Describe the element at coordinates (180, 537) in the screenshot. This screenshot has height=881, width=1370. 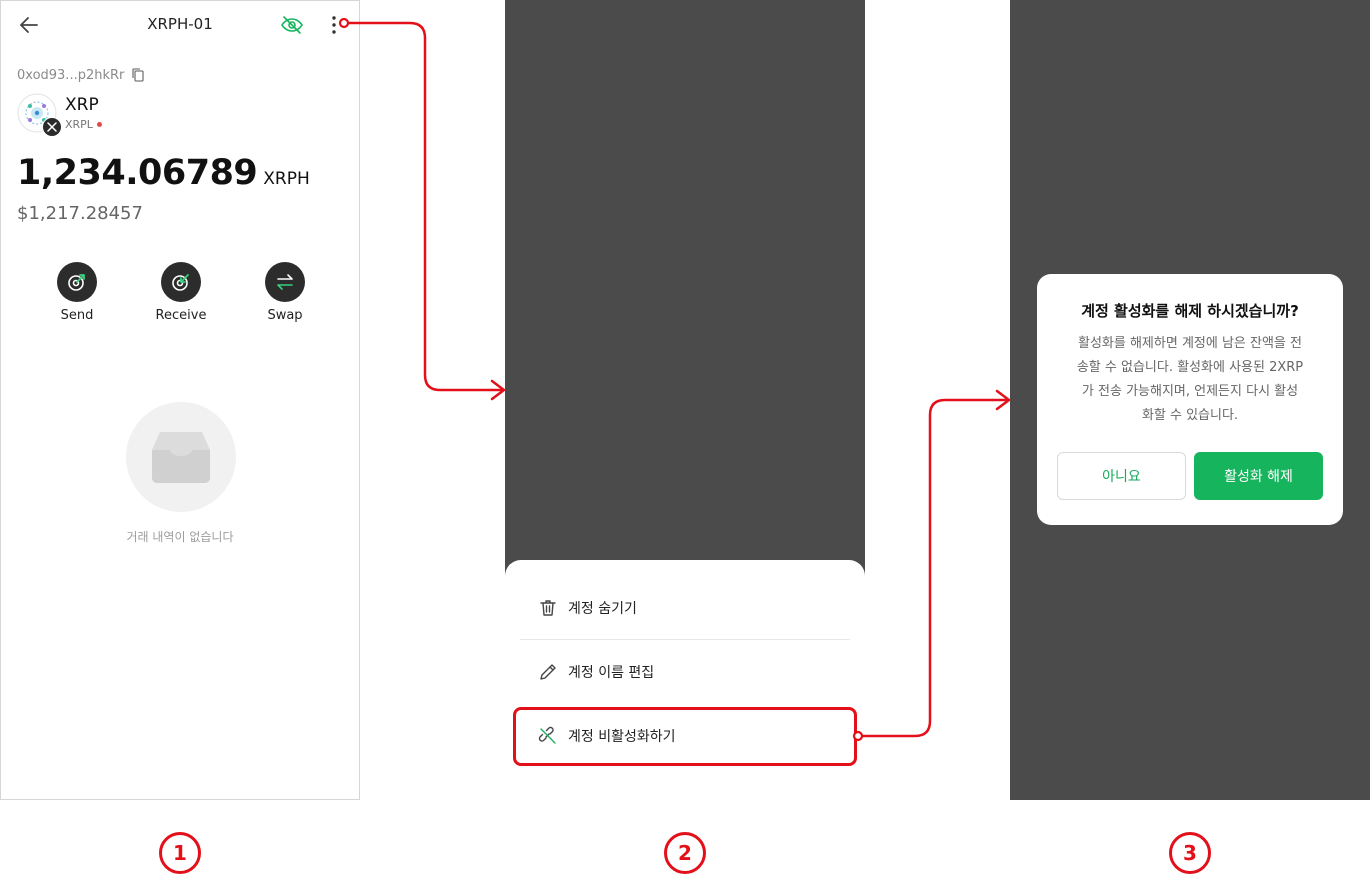
I see `empty-state-text: 거래 내역이 없습니다` at that location.